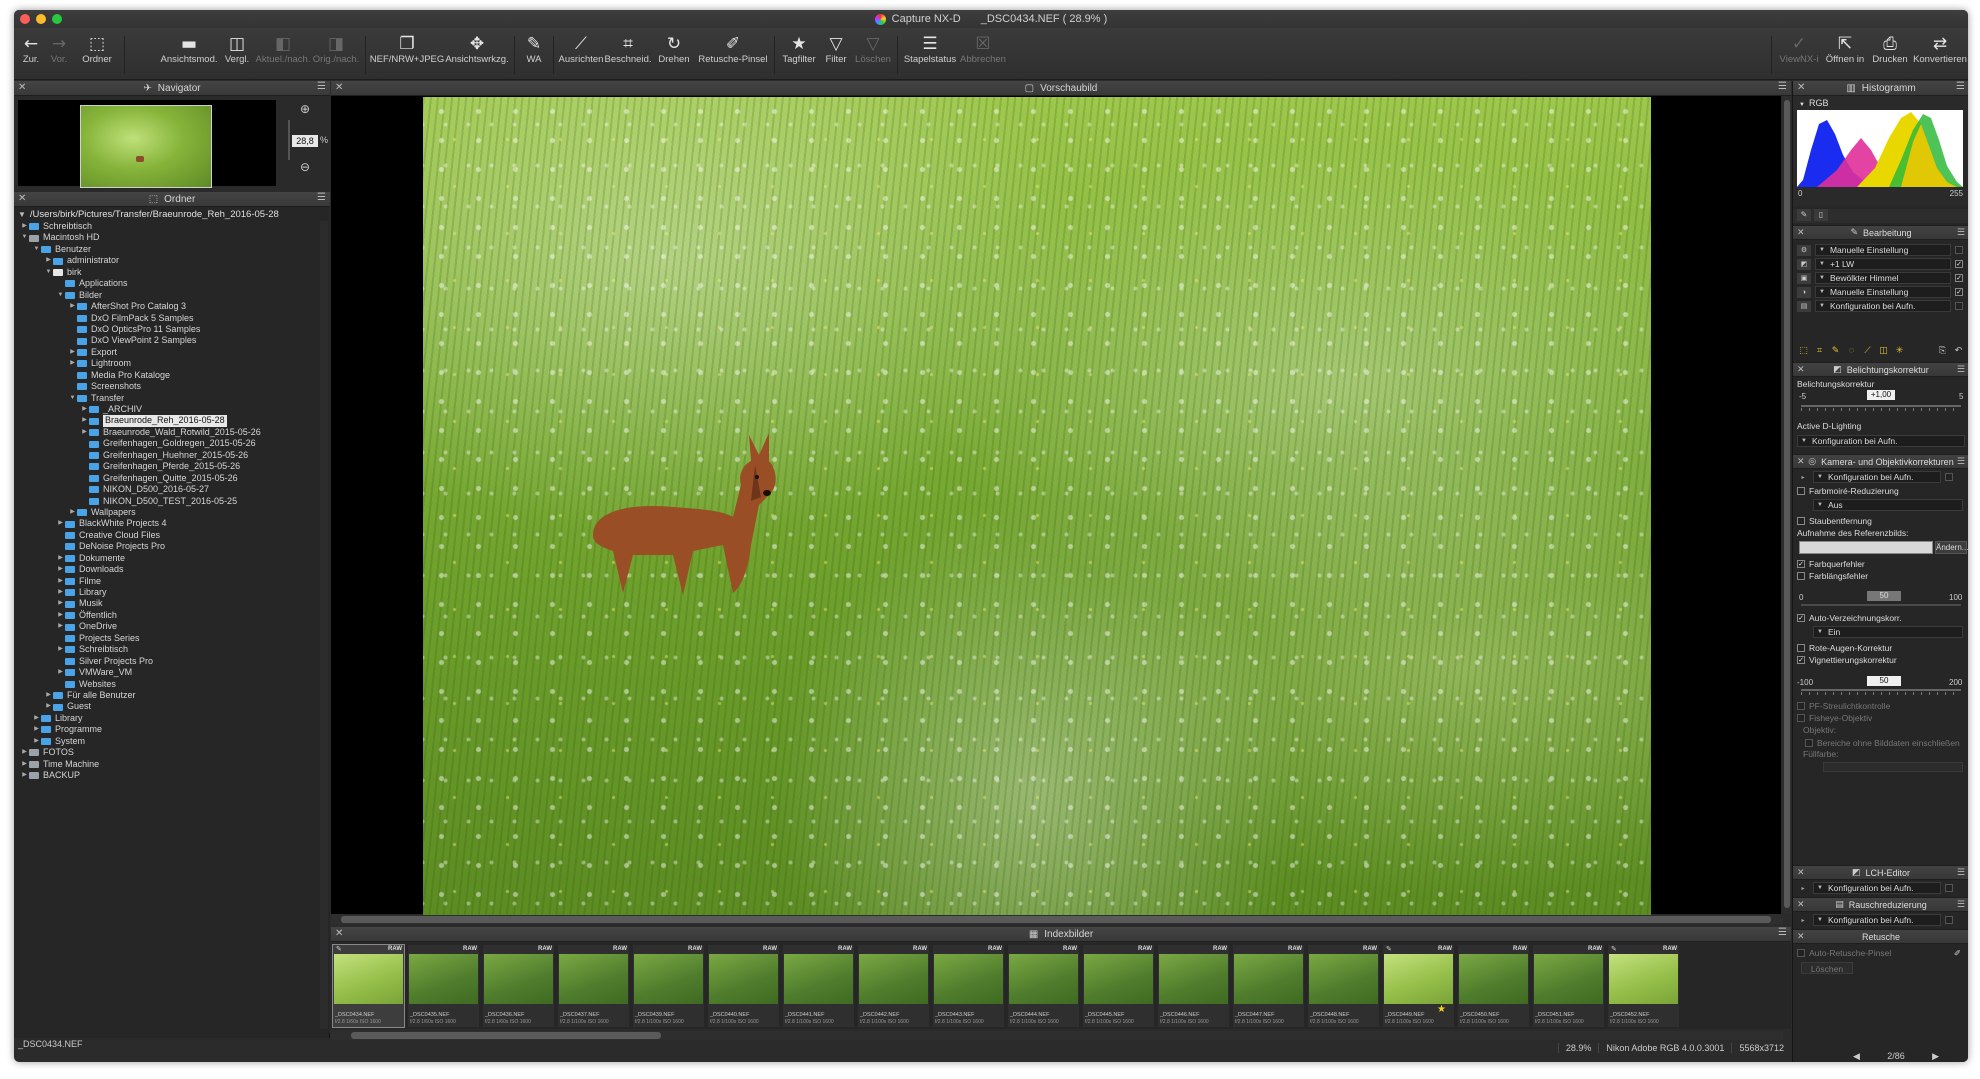 The image size is (1980, 1079). What do you see at coordinates (1877, 477) in the screenshot?
I see `kamera-config-dropdown: ▼ Konfiguration bei Aufn.` at bounding box center [1877, 477].